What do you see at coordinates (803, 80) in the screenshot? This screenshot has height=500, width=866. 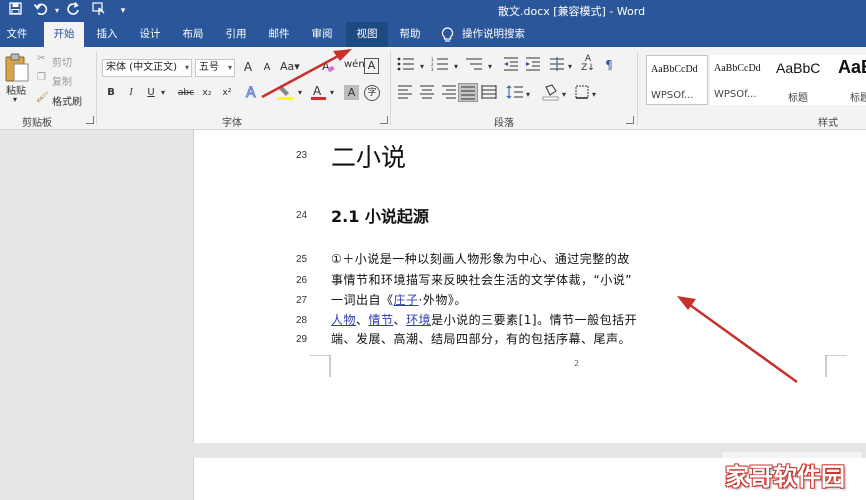 I see `style-item-heading-1: AaBbC 标题` at bounding box center [803, 80].